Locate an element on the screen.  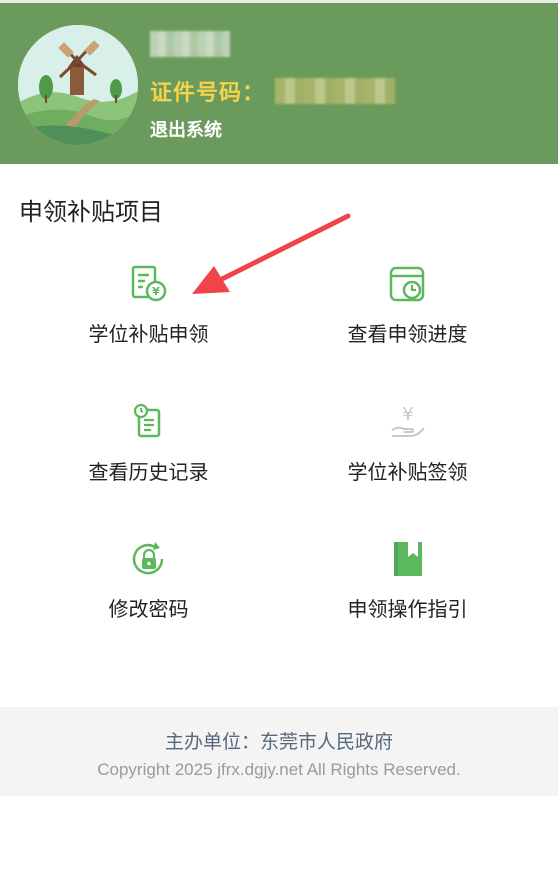
history-clipboard-icon is located at coordinates (149, 422).